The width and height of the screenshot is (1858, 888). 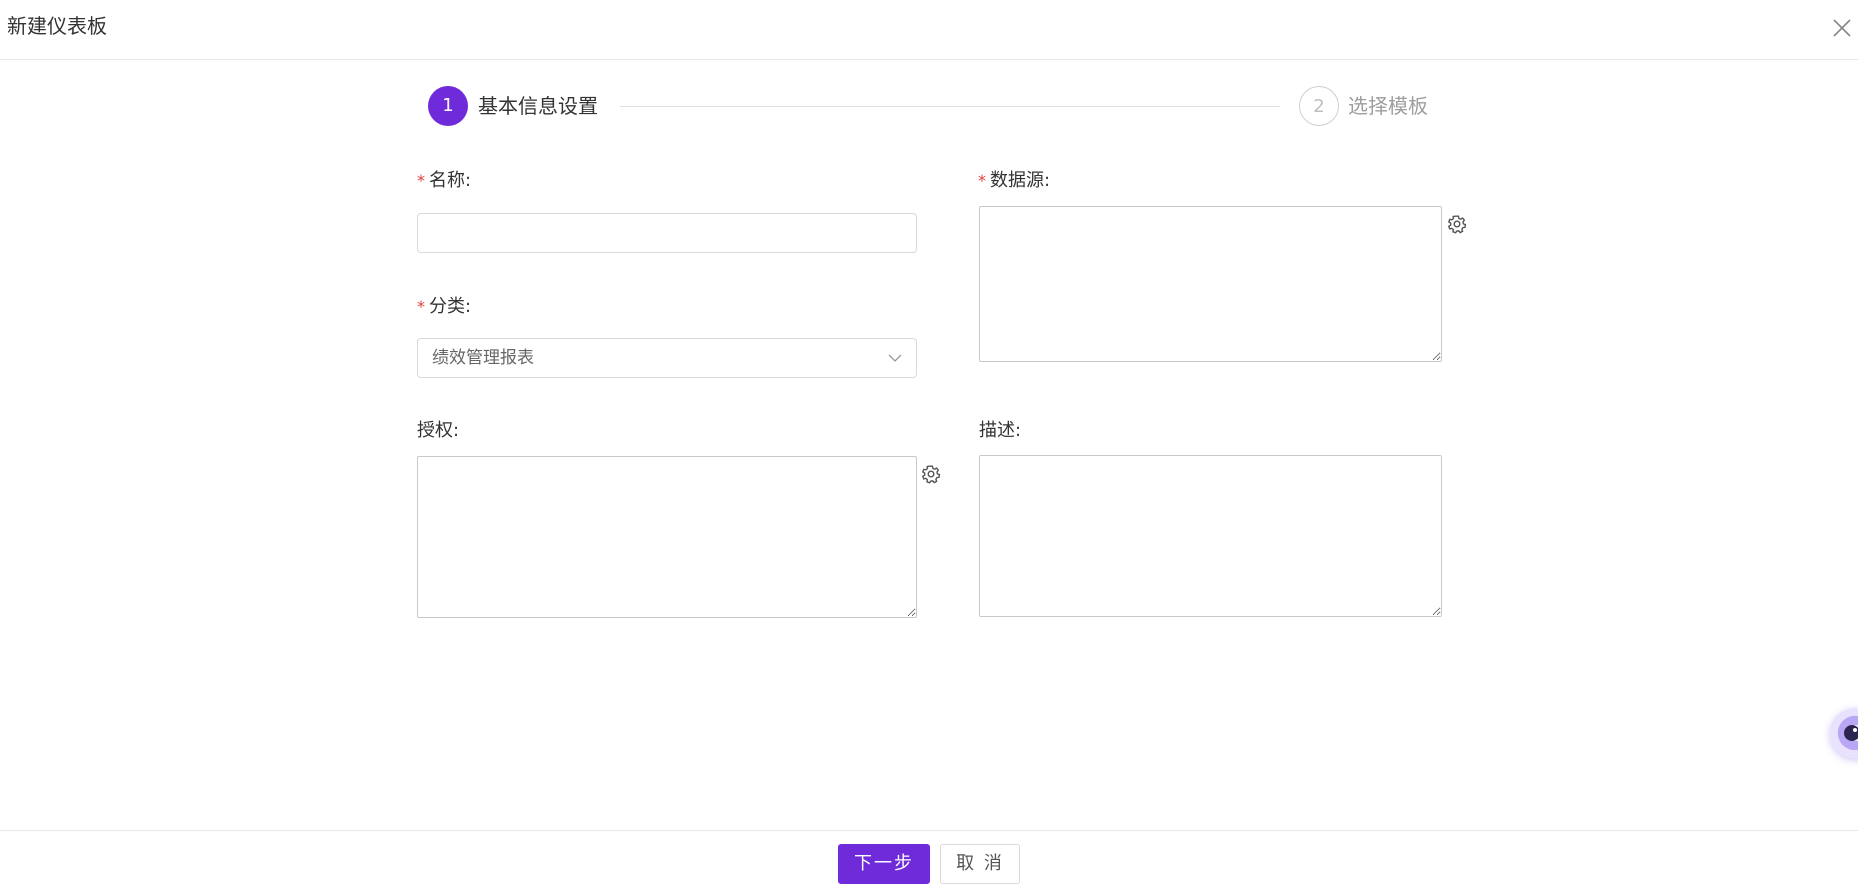 I want to click on category-selected-value: 绩效管理报表, so click(x=483, y=358).